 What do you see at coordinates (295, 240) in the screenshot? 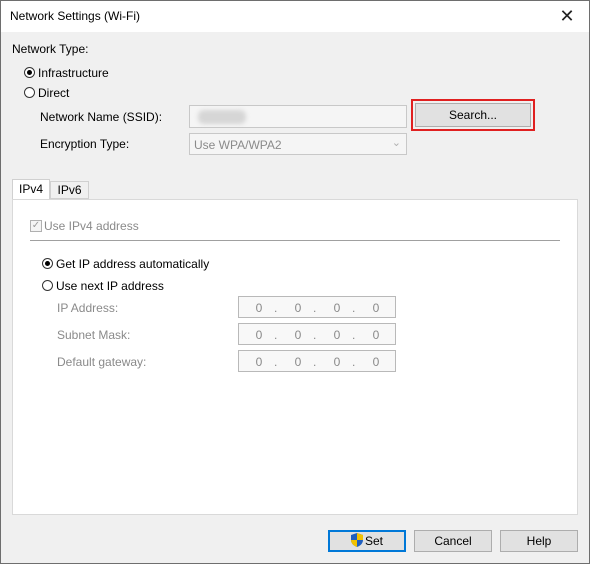
I see `divider` at bounding box center [295, 240].